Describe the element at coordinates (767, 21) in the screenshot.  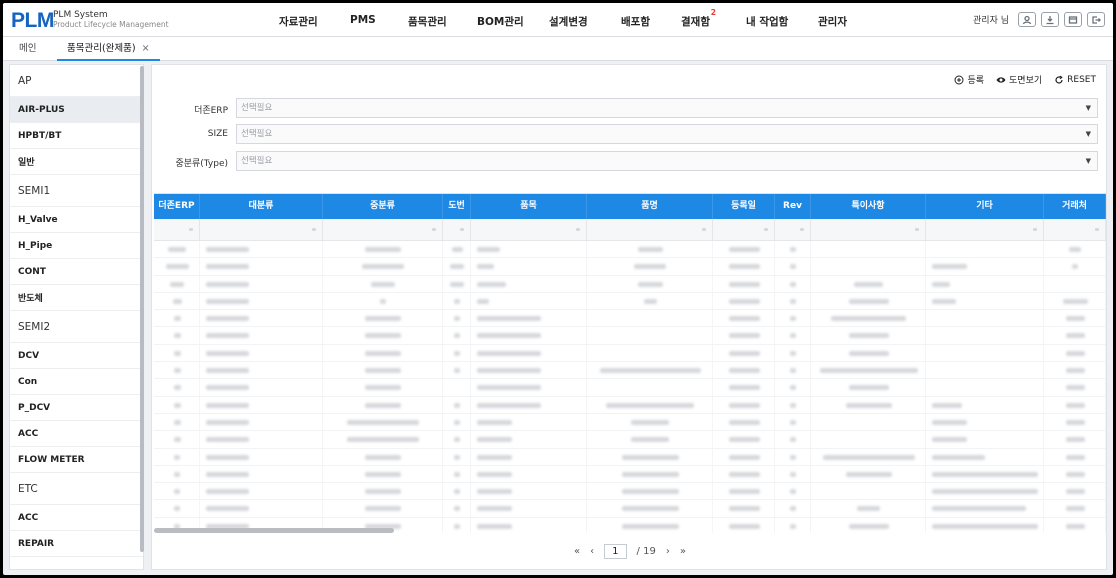
I see `nav-item-my-tasks: 내 작업함` at that location.